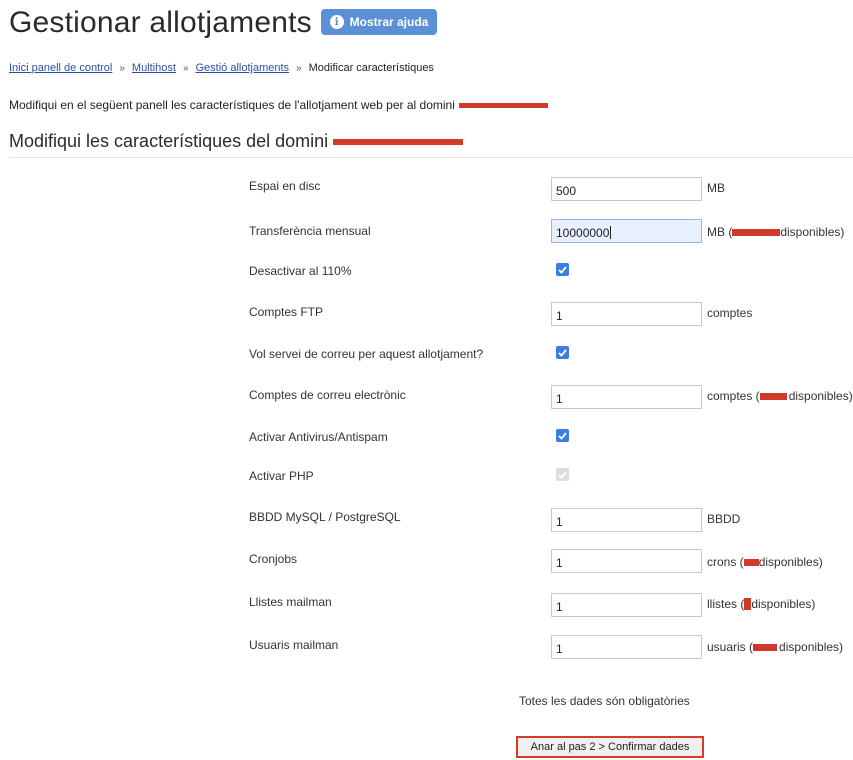 This screenshot has height=760, width=853. What do you see at coordinates (724, 519) in the screenshot?
I see `db-unit: BBDD` at bounding box center [724, 519].